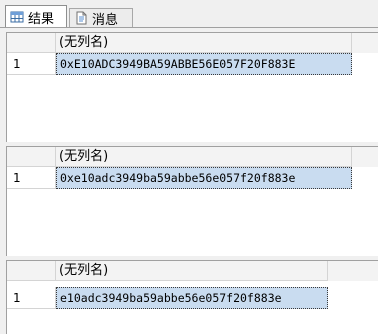 This screenshot has width=378, height=334. I want to click on message-document-icon, so click(81, 18).